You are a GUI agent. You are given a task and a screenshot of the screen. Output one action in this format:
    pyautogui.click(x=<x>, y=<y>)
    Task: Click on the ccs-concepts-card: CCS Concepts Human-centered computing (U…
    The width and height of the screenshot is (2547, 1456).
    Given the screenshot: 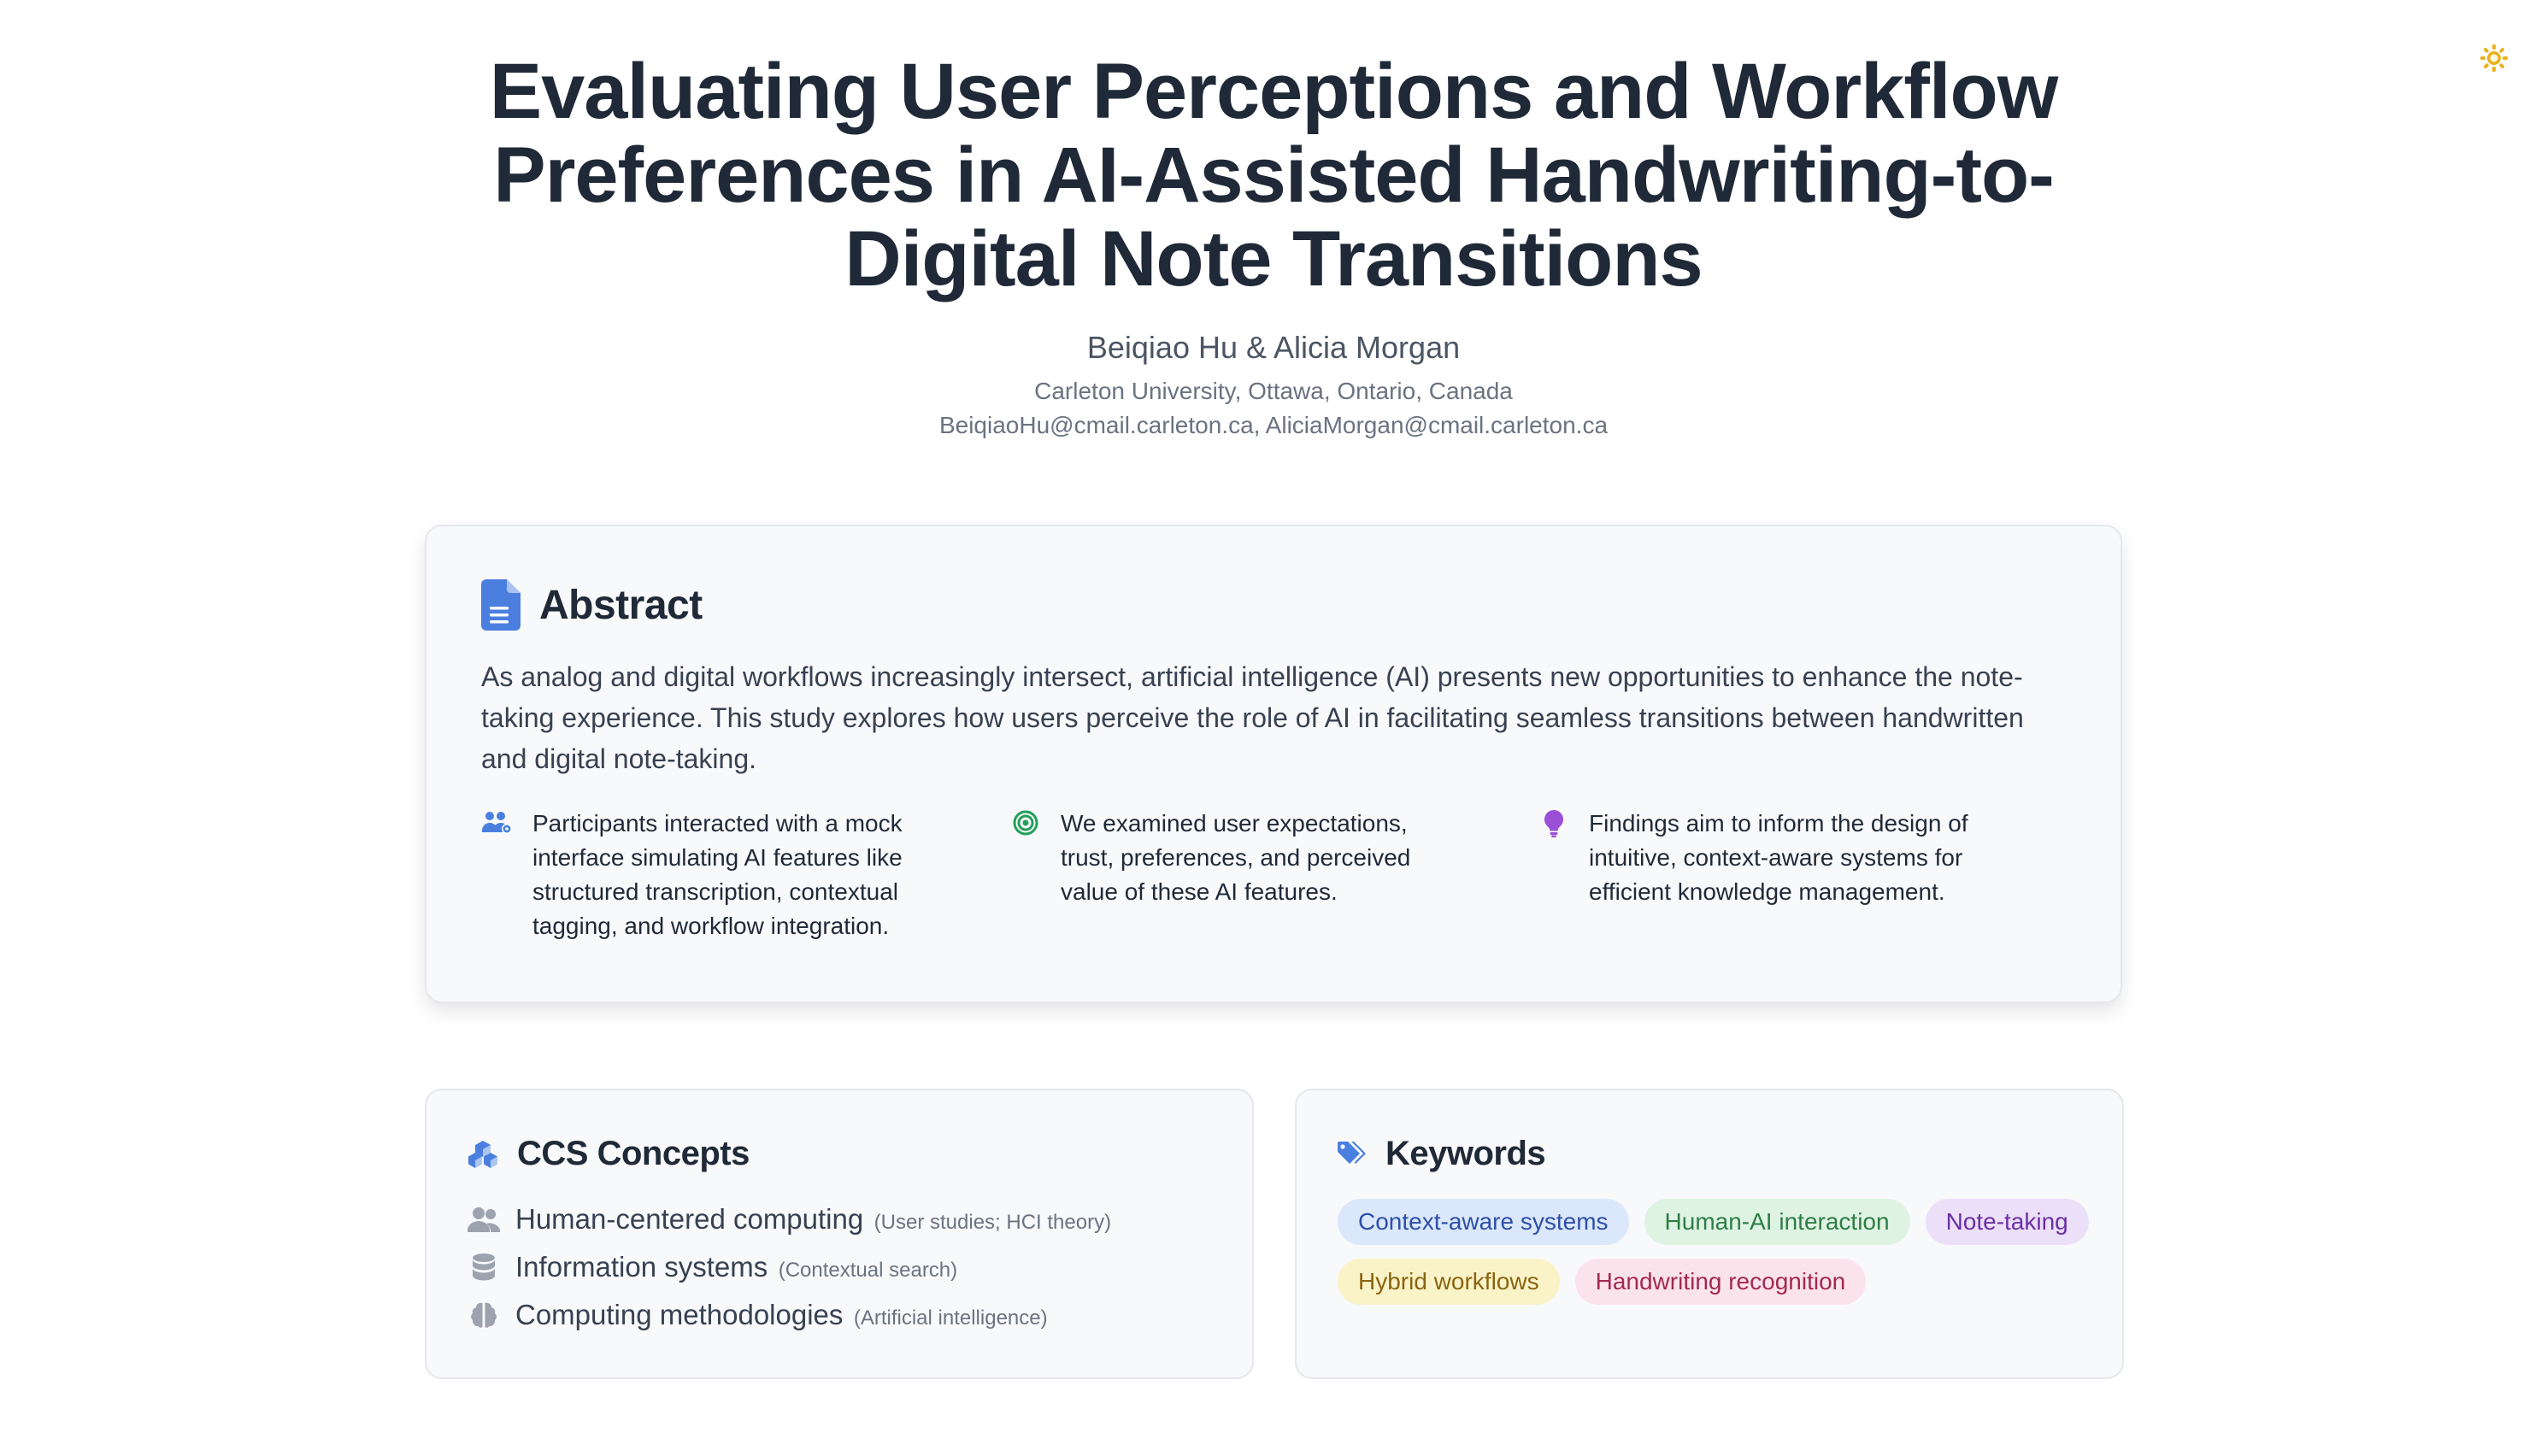 What is the action you would take?
    pyautogui.click(x=839, y=1234)
    